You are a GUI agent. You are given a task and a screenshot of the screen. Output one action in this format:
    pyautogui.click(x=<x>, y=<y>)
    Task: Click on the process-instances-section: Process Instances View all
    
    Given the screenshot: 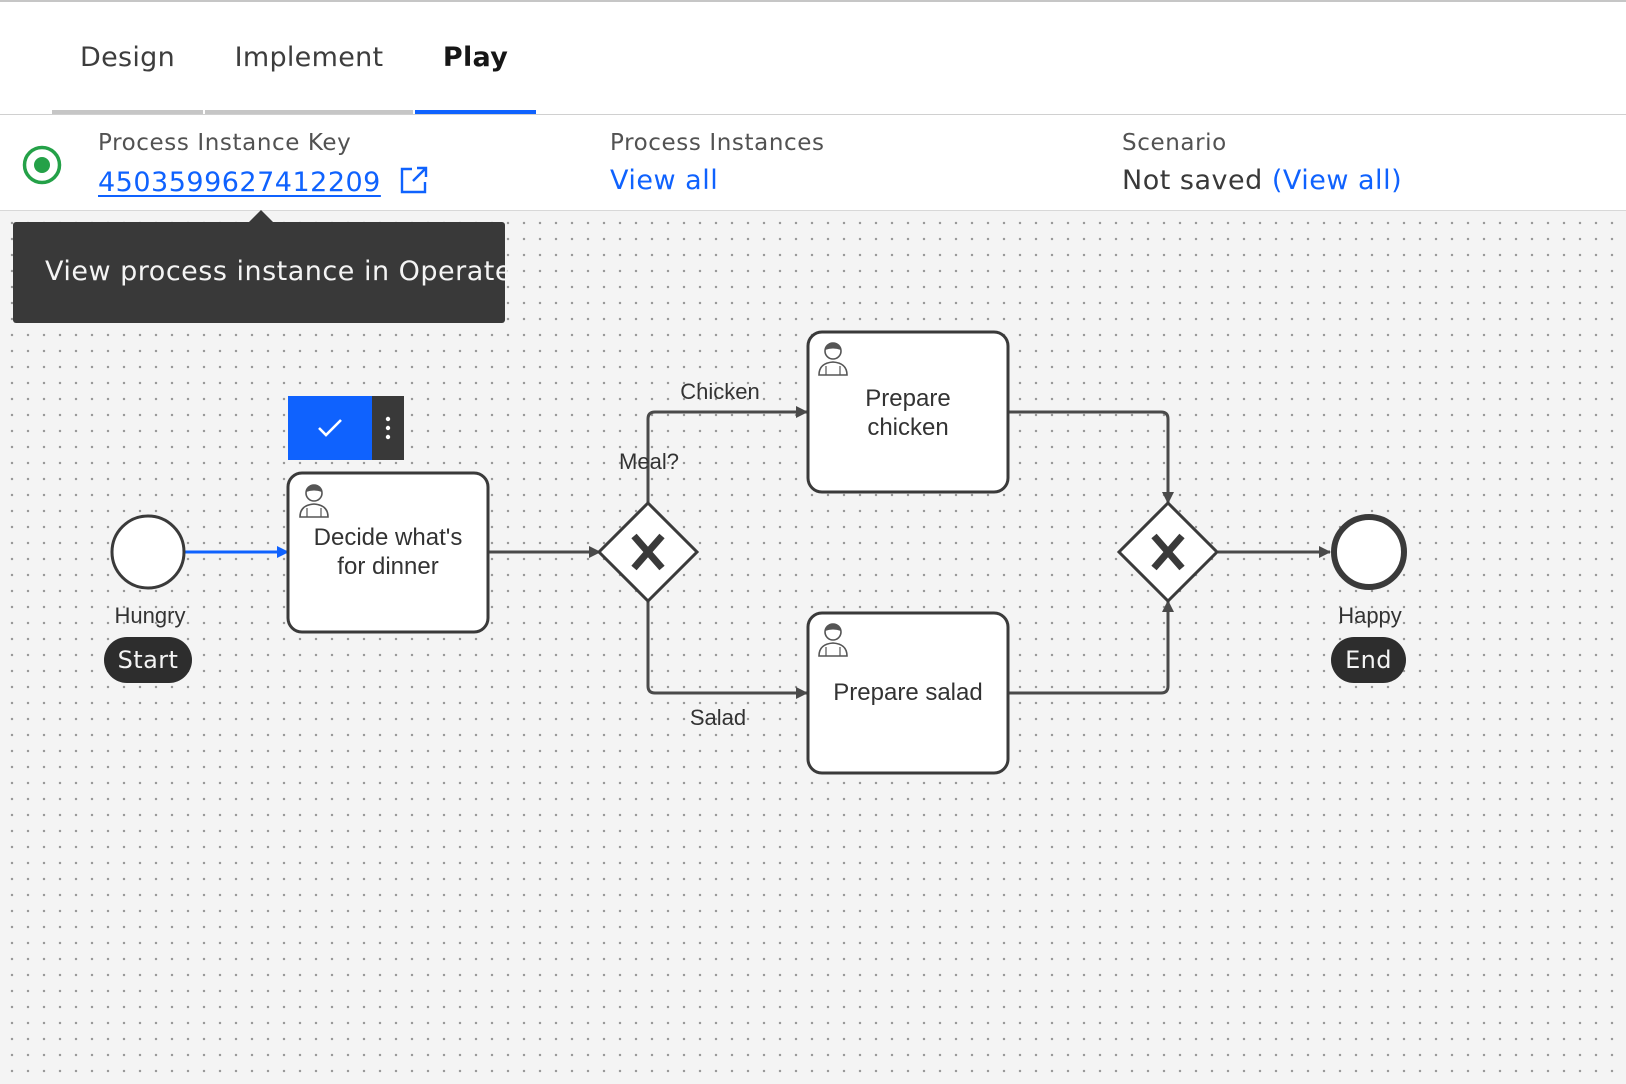 What is the action you would take?
    pyautogui.click(x=717, y=163)
    